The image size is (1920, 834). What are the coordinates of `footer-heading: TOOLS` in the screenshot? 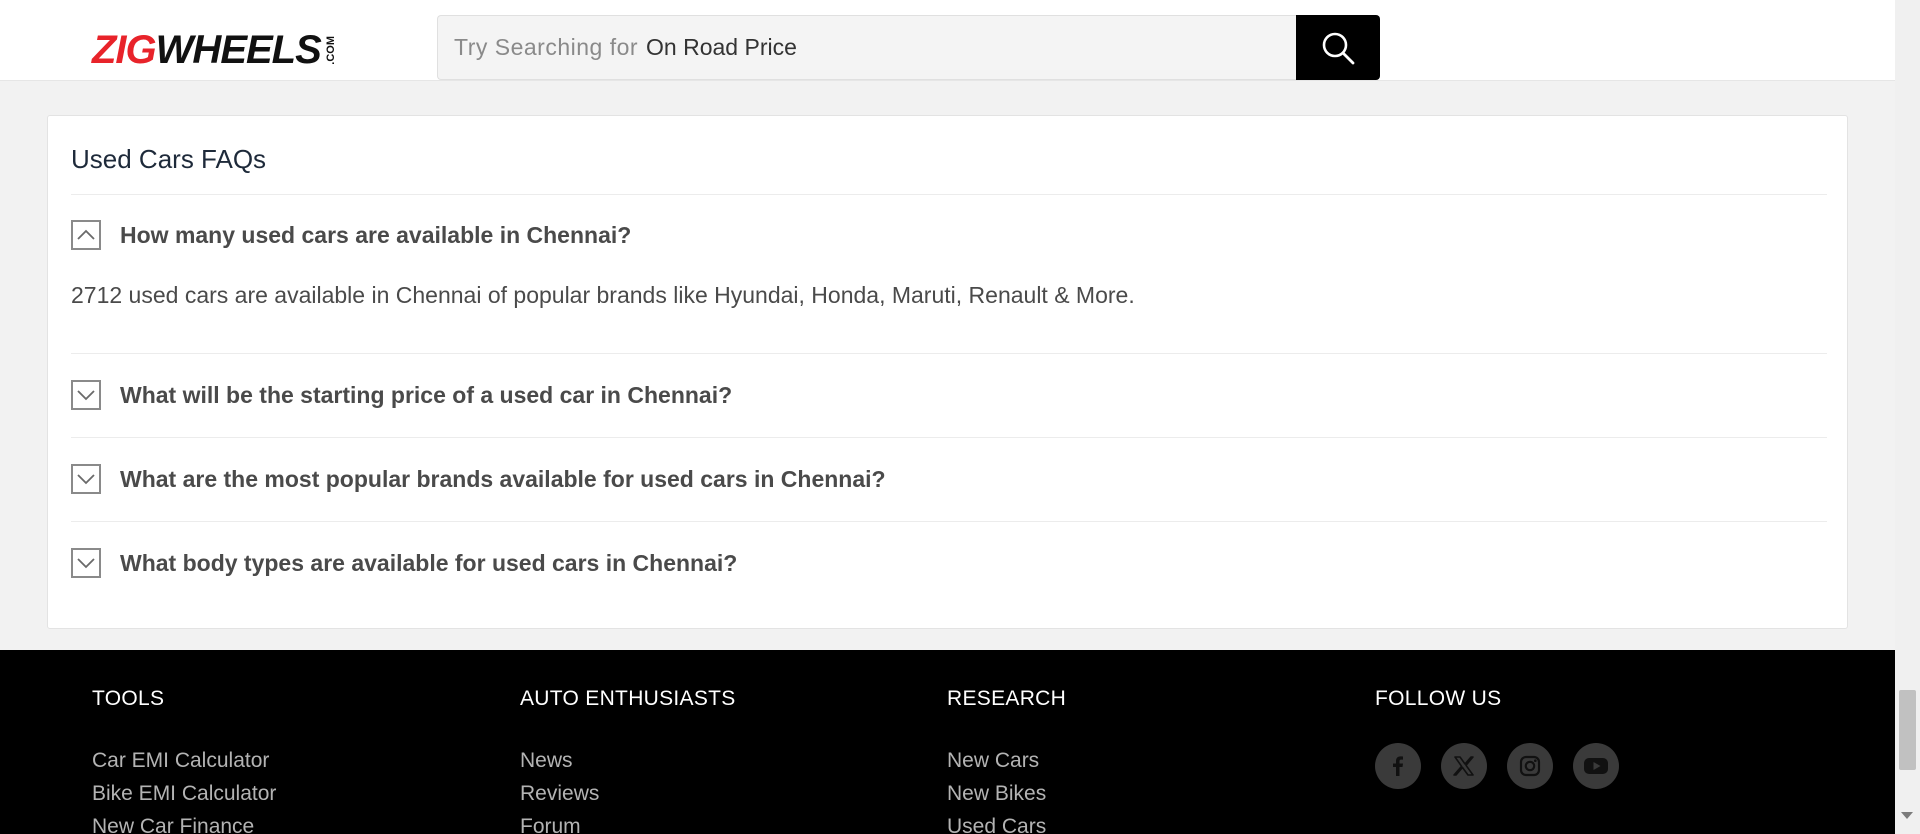 It's located at (128, 698).